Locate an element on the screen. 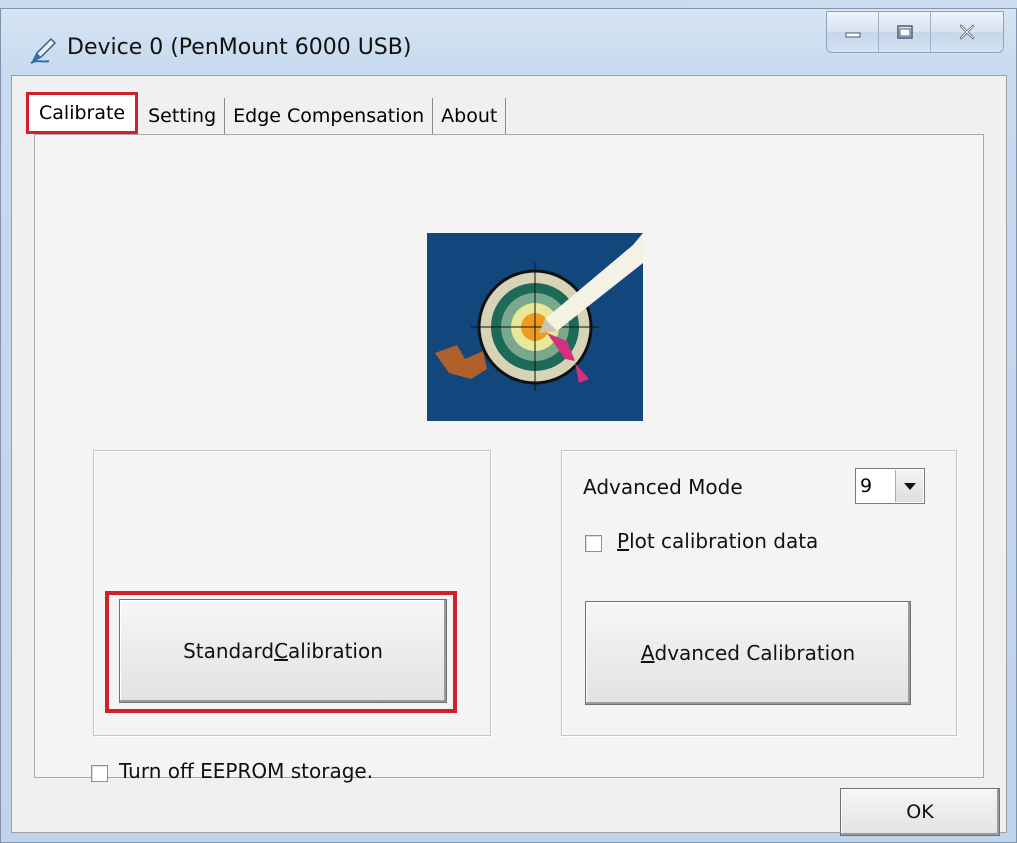  tab-edge-compensation: Edge Compensation is located at coordinates (329, 116).